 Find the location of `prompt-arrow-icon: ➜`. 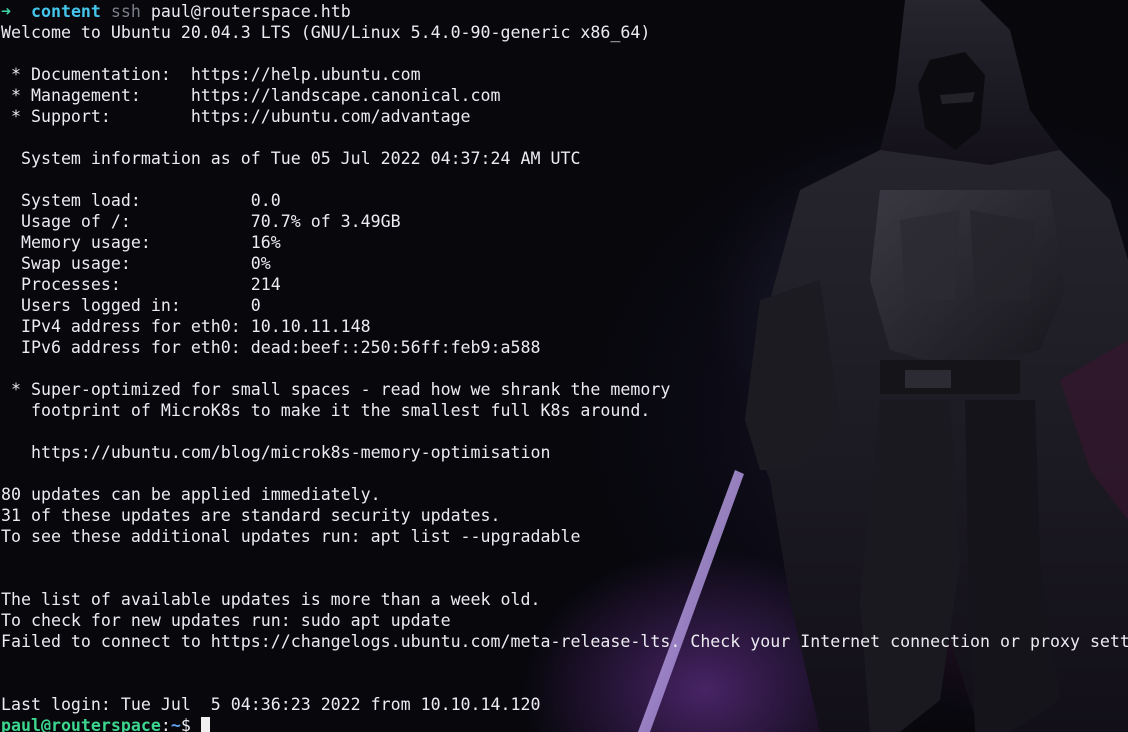

prompt-arrow-icon: ➜ is located at coordinates (6, 11).